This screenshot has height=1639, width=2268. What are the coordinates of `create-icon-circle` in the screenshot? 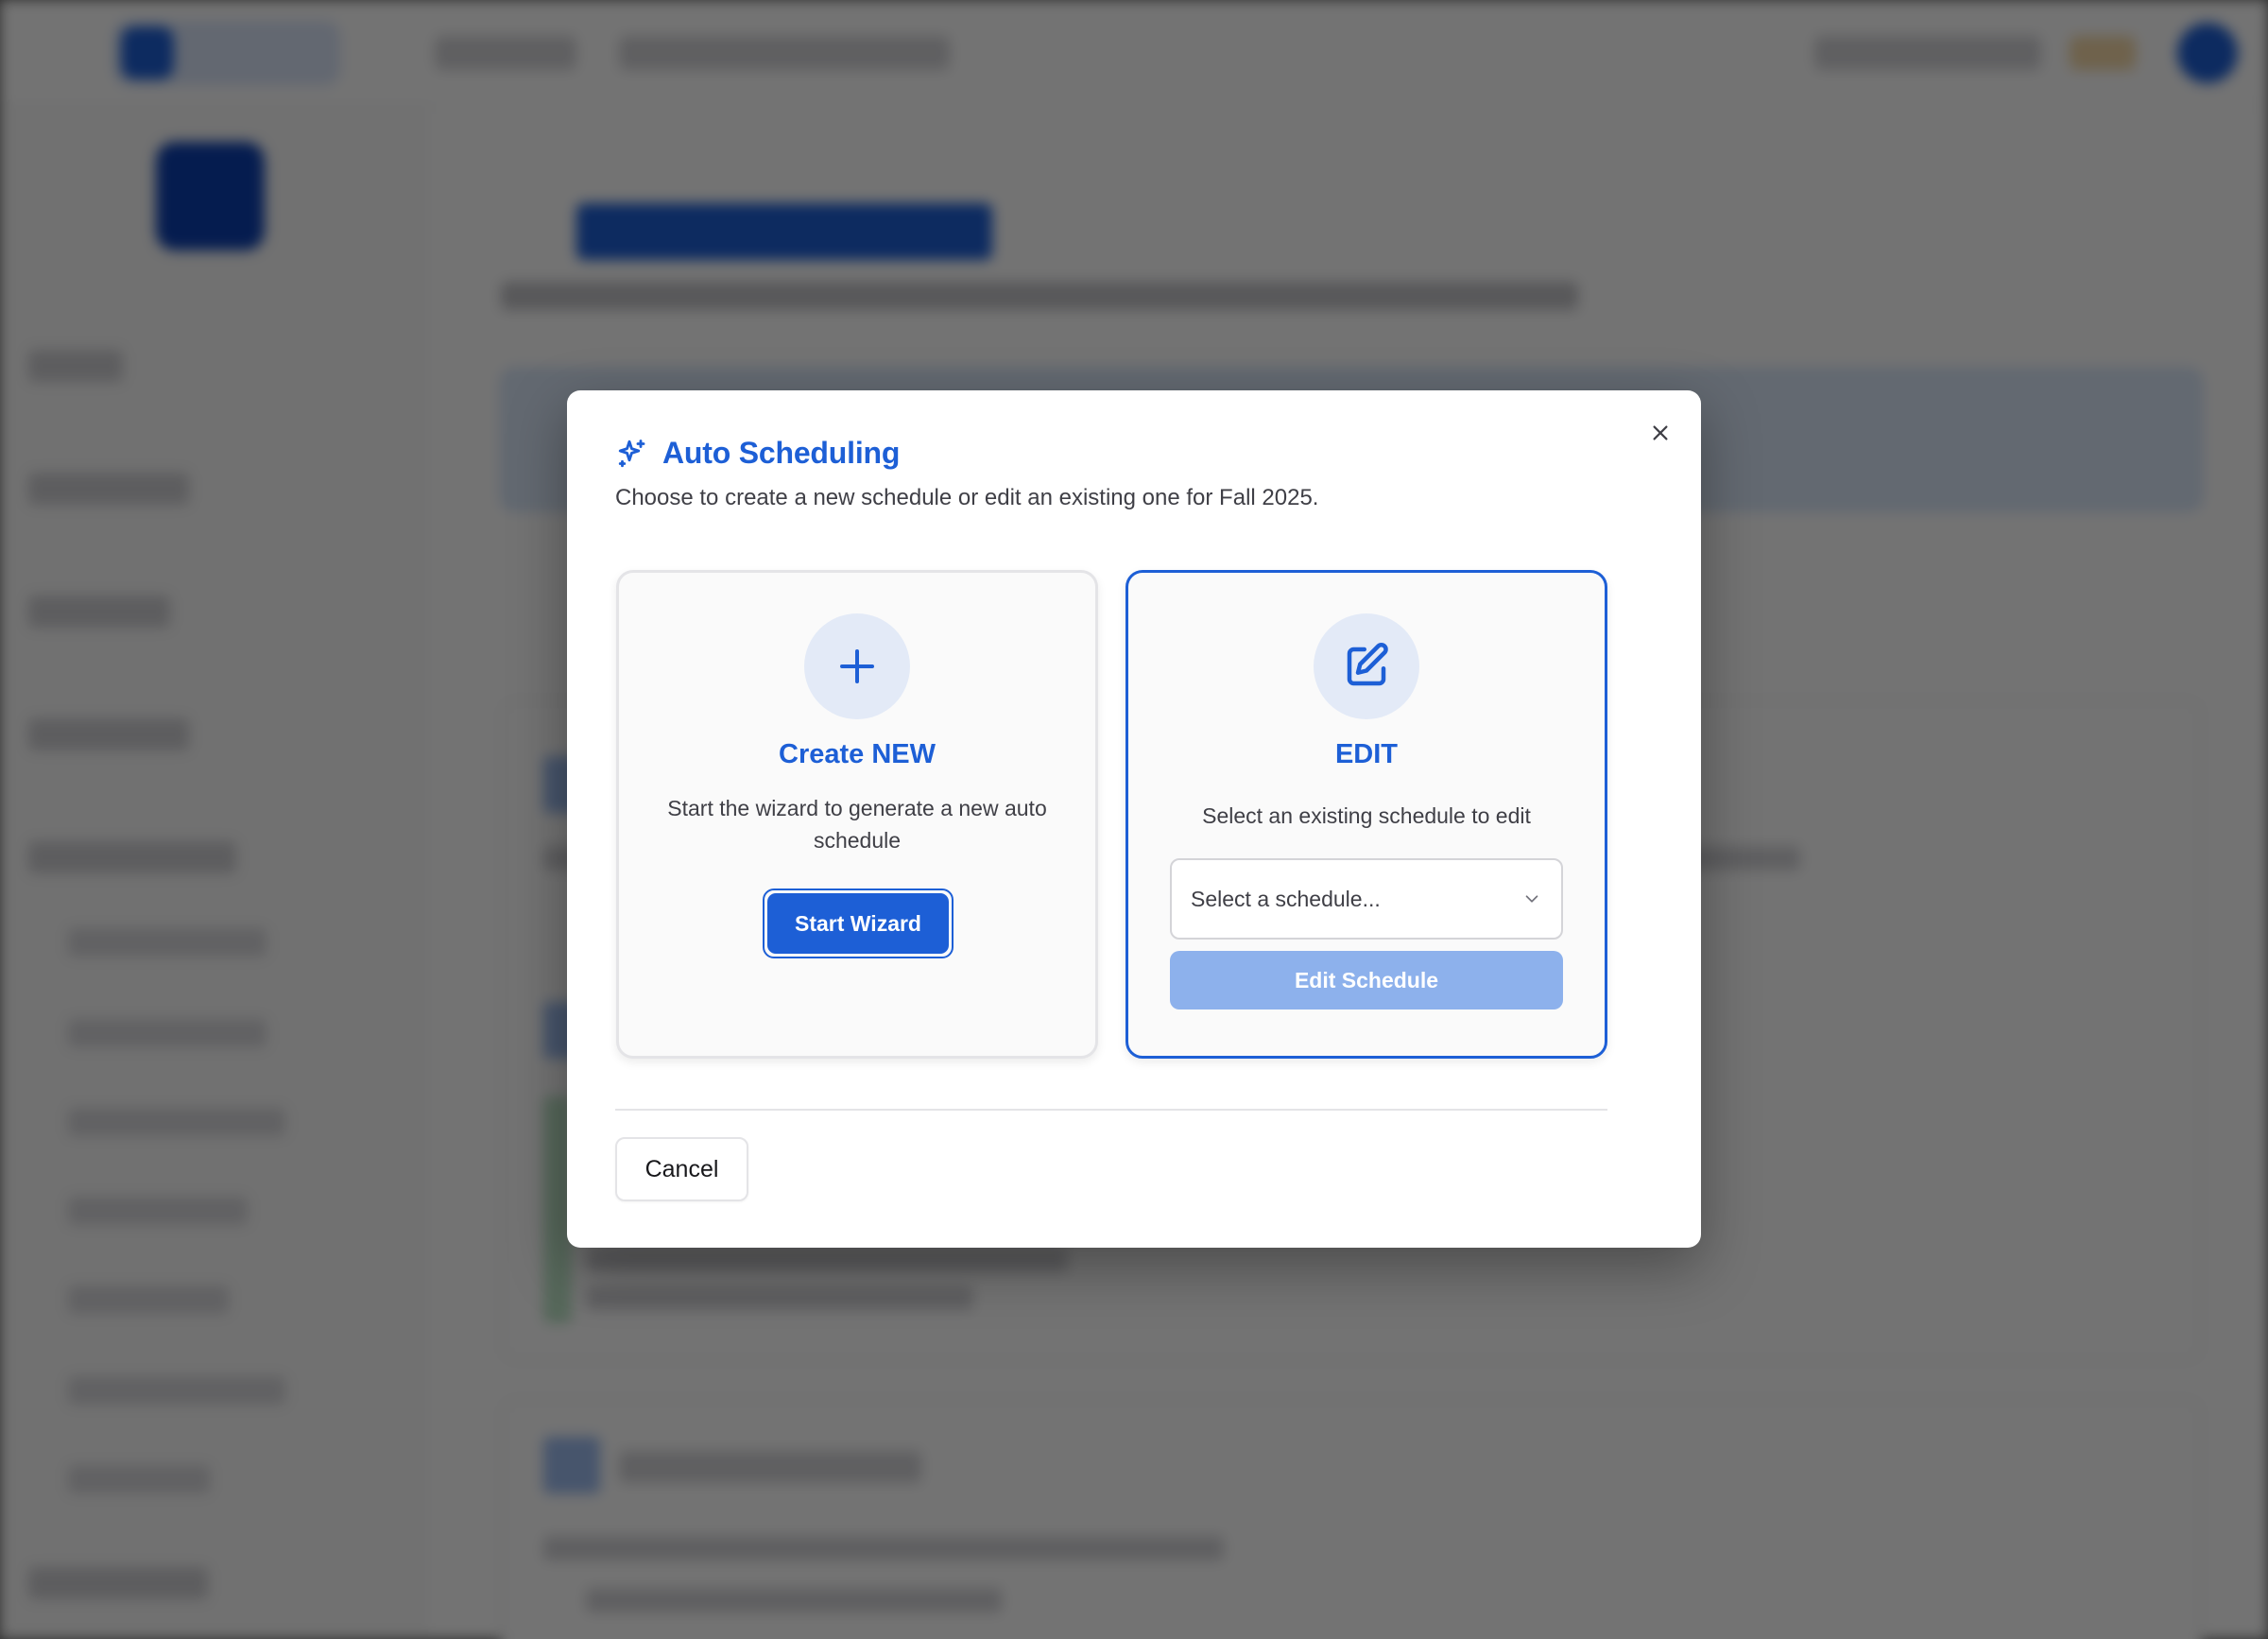 It's located at (857, 666).